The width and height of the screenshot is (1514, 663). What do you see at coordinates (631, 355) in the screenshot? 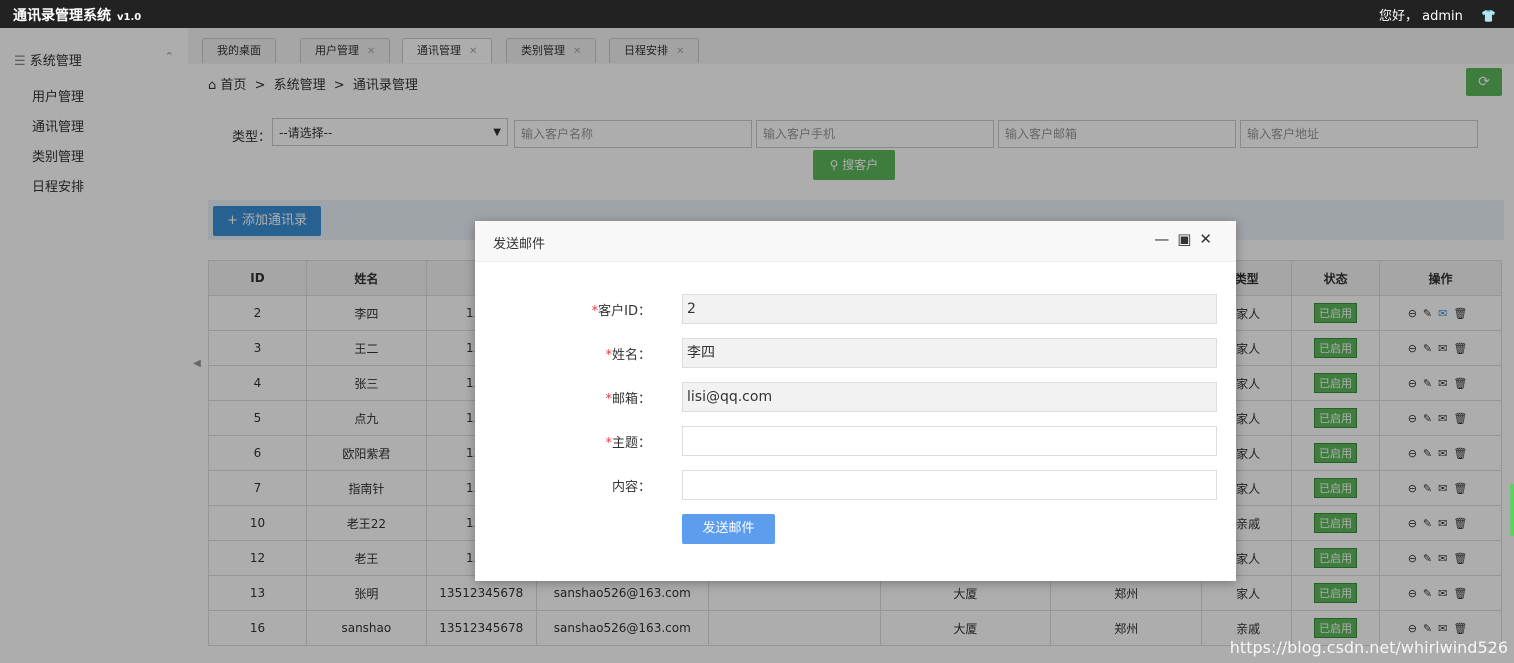
I see `field-label-text: 姓名：` at bounding box center [631, 355].